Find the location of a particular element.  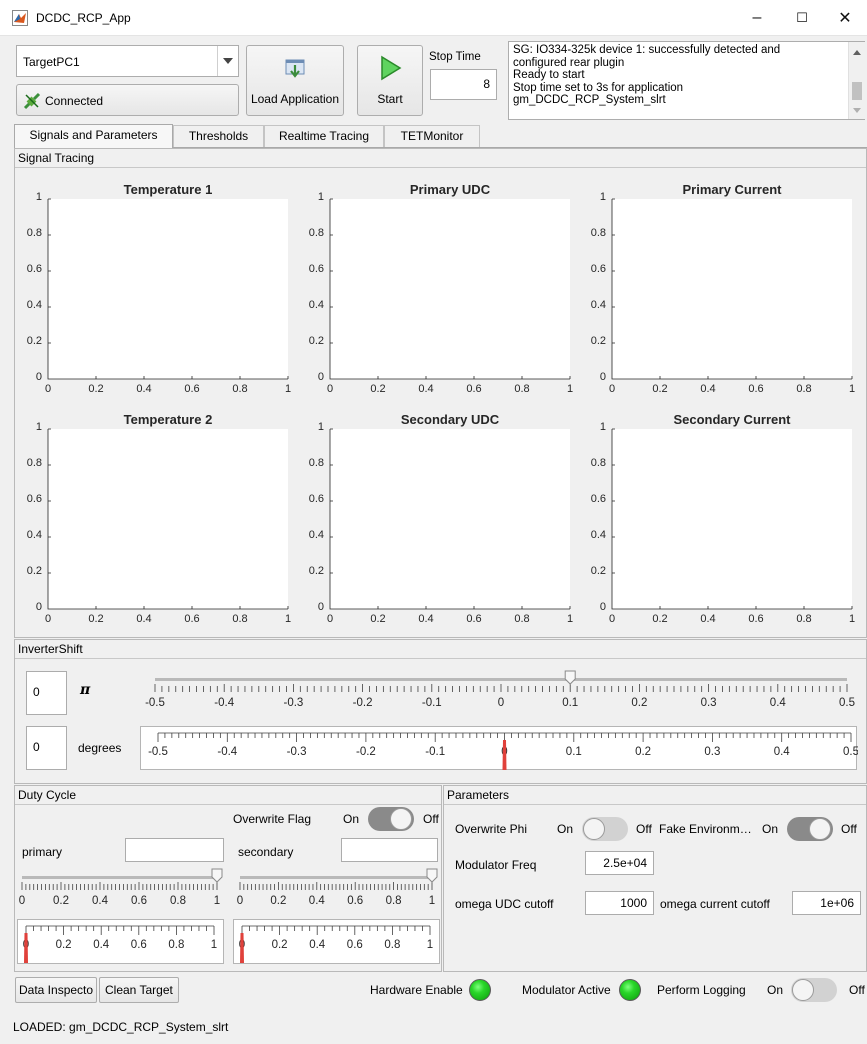

degrees-value-input: 0 is located at coordinates (46, 748).